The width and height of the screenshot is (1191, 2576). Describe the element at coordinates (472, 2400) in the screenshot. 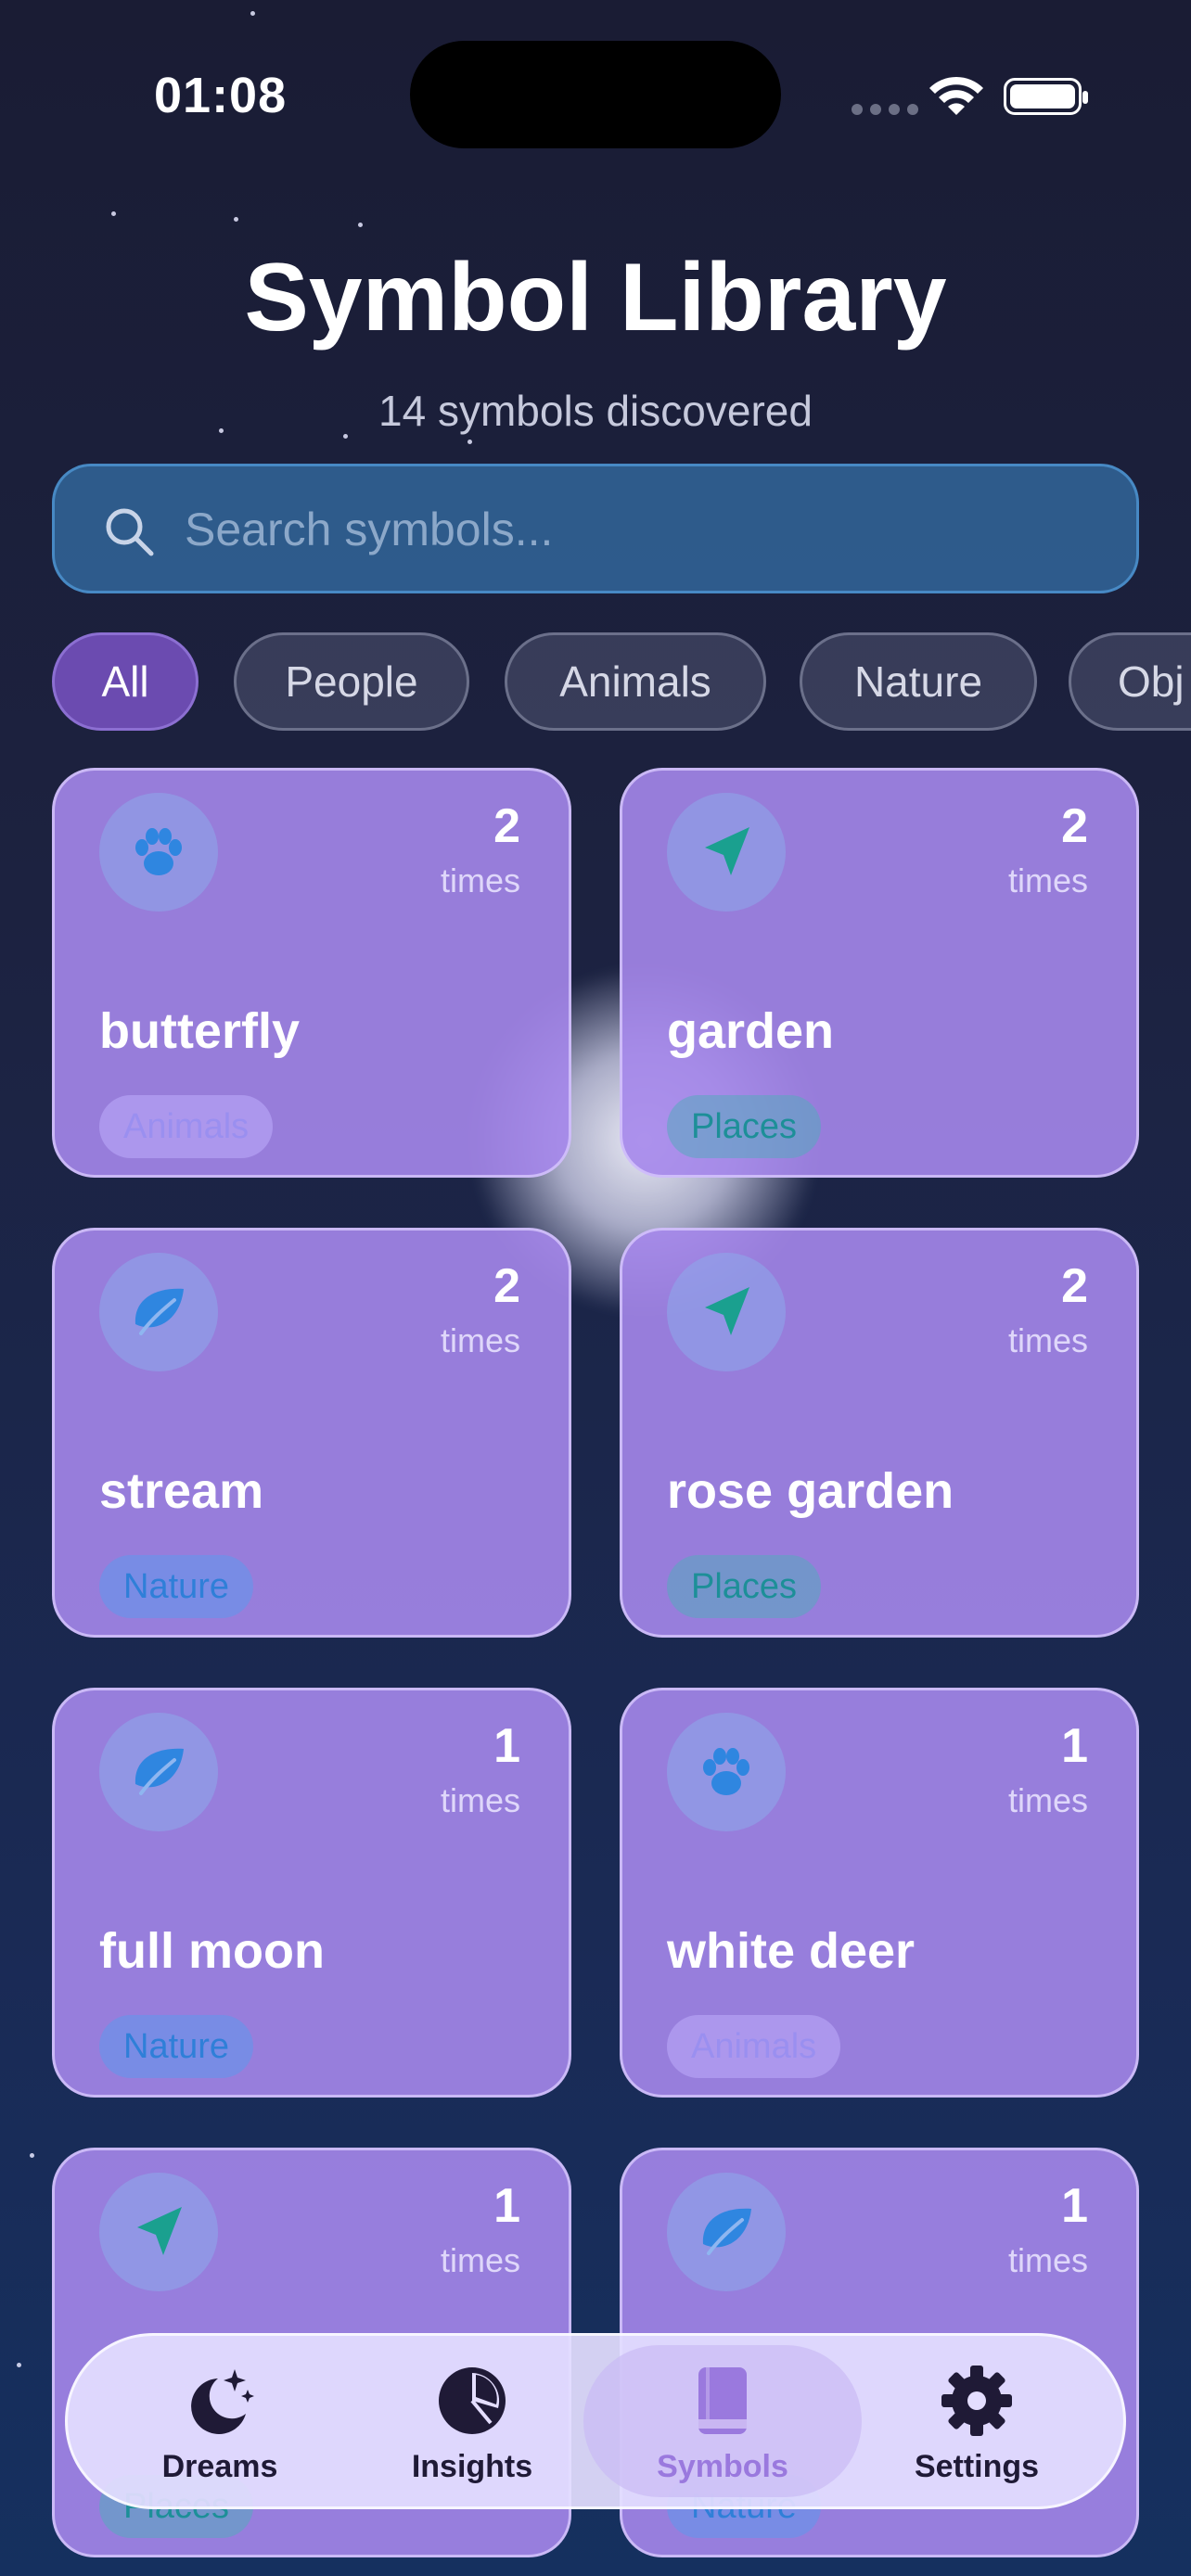

I see `pie-chart-icon` at that location.